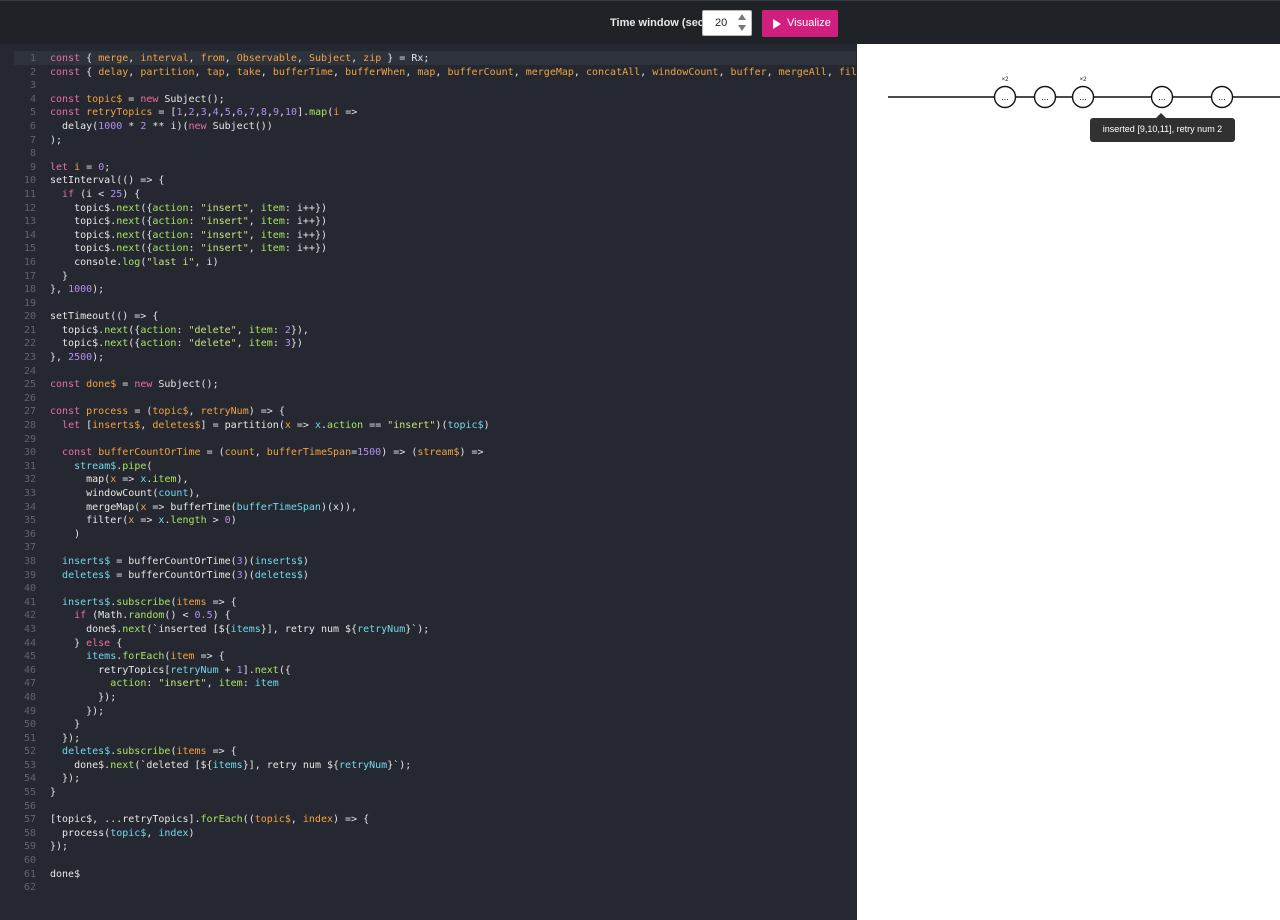 The image size is (1280, 920). Describe the element at coordinates (428, 358) in the screenshot. I see `code-line: 23}, 2500);` at that location.